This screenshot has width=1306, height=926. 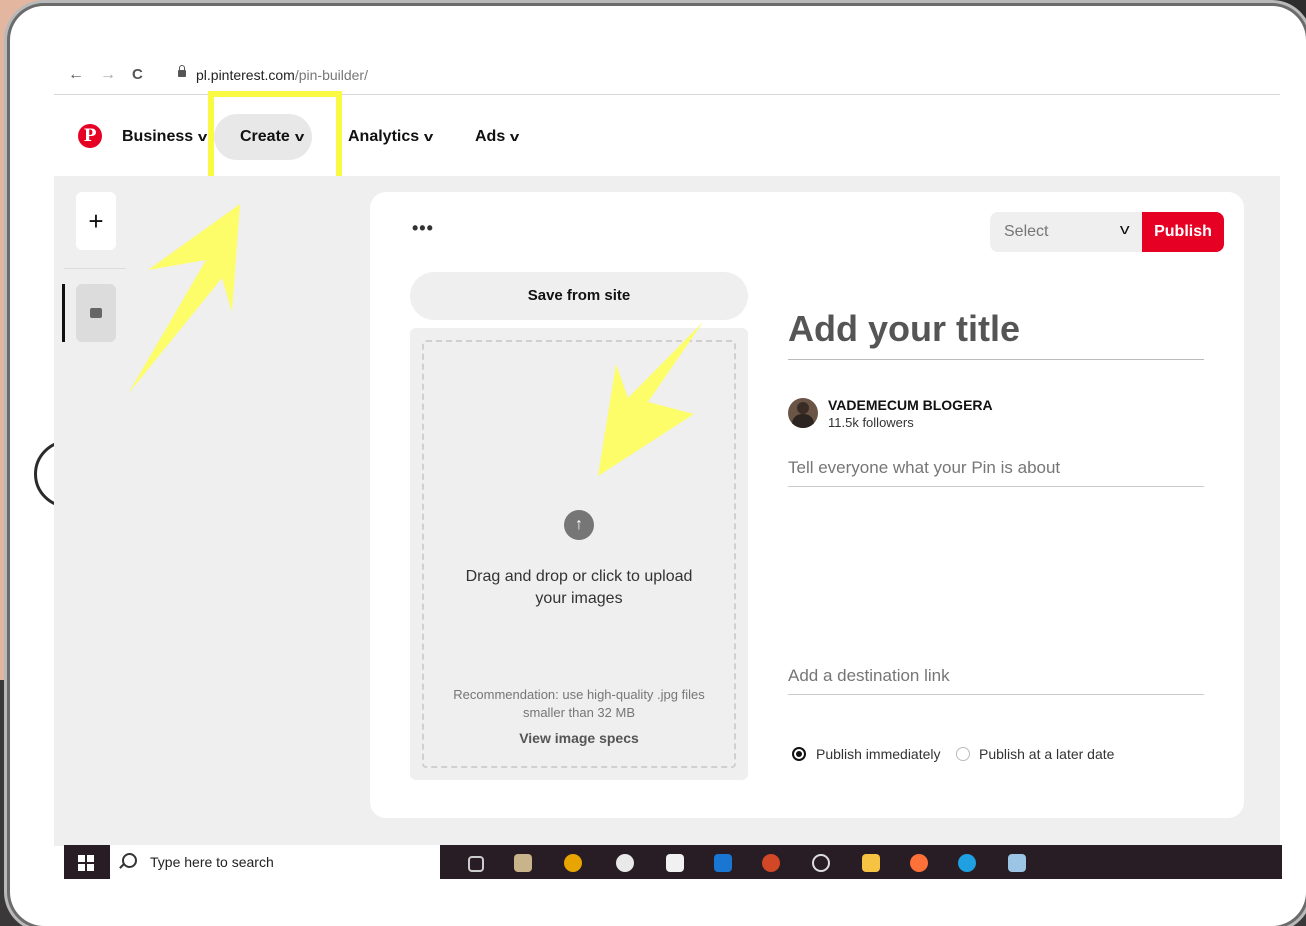 I want to click on powerpoint-icon, so click(x=771, y=863).